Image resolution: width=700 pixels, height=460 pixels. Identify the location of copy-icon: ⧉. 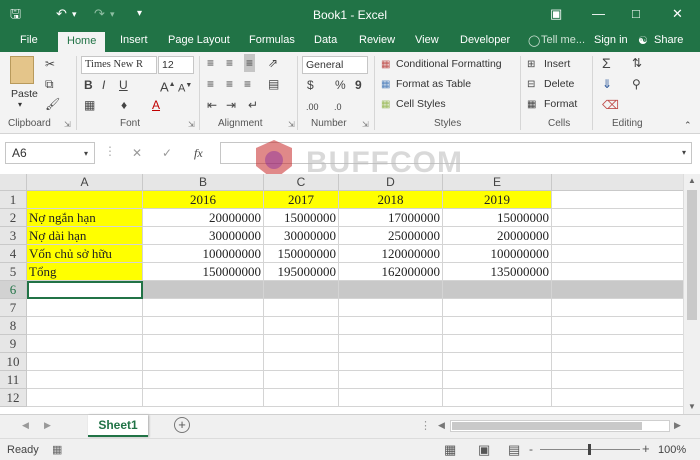
(49, 84).